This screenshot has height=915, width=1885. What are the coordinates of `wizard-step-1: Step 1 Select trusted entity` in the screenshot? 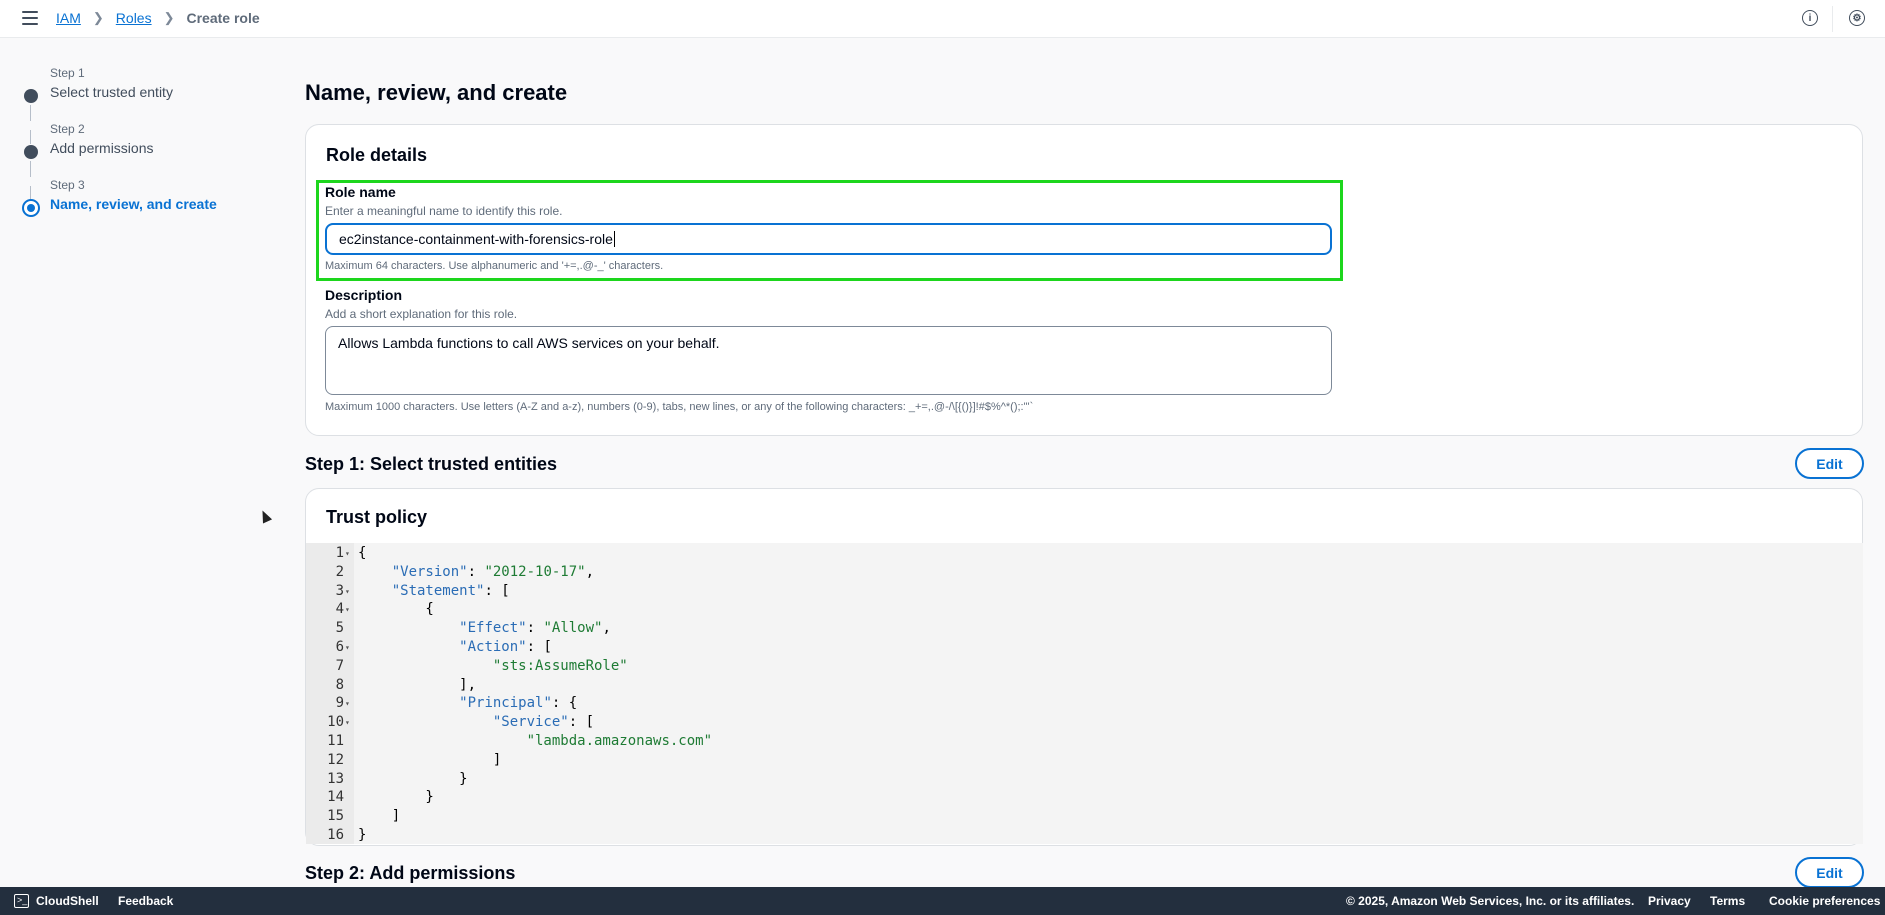 It's located at (133, 94).